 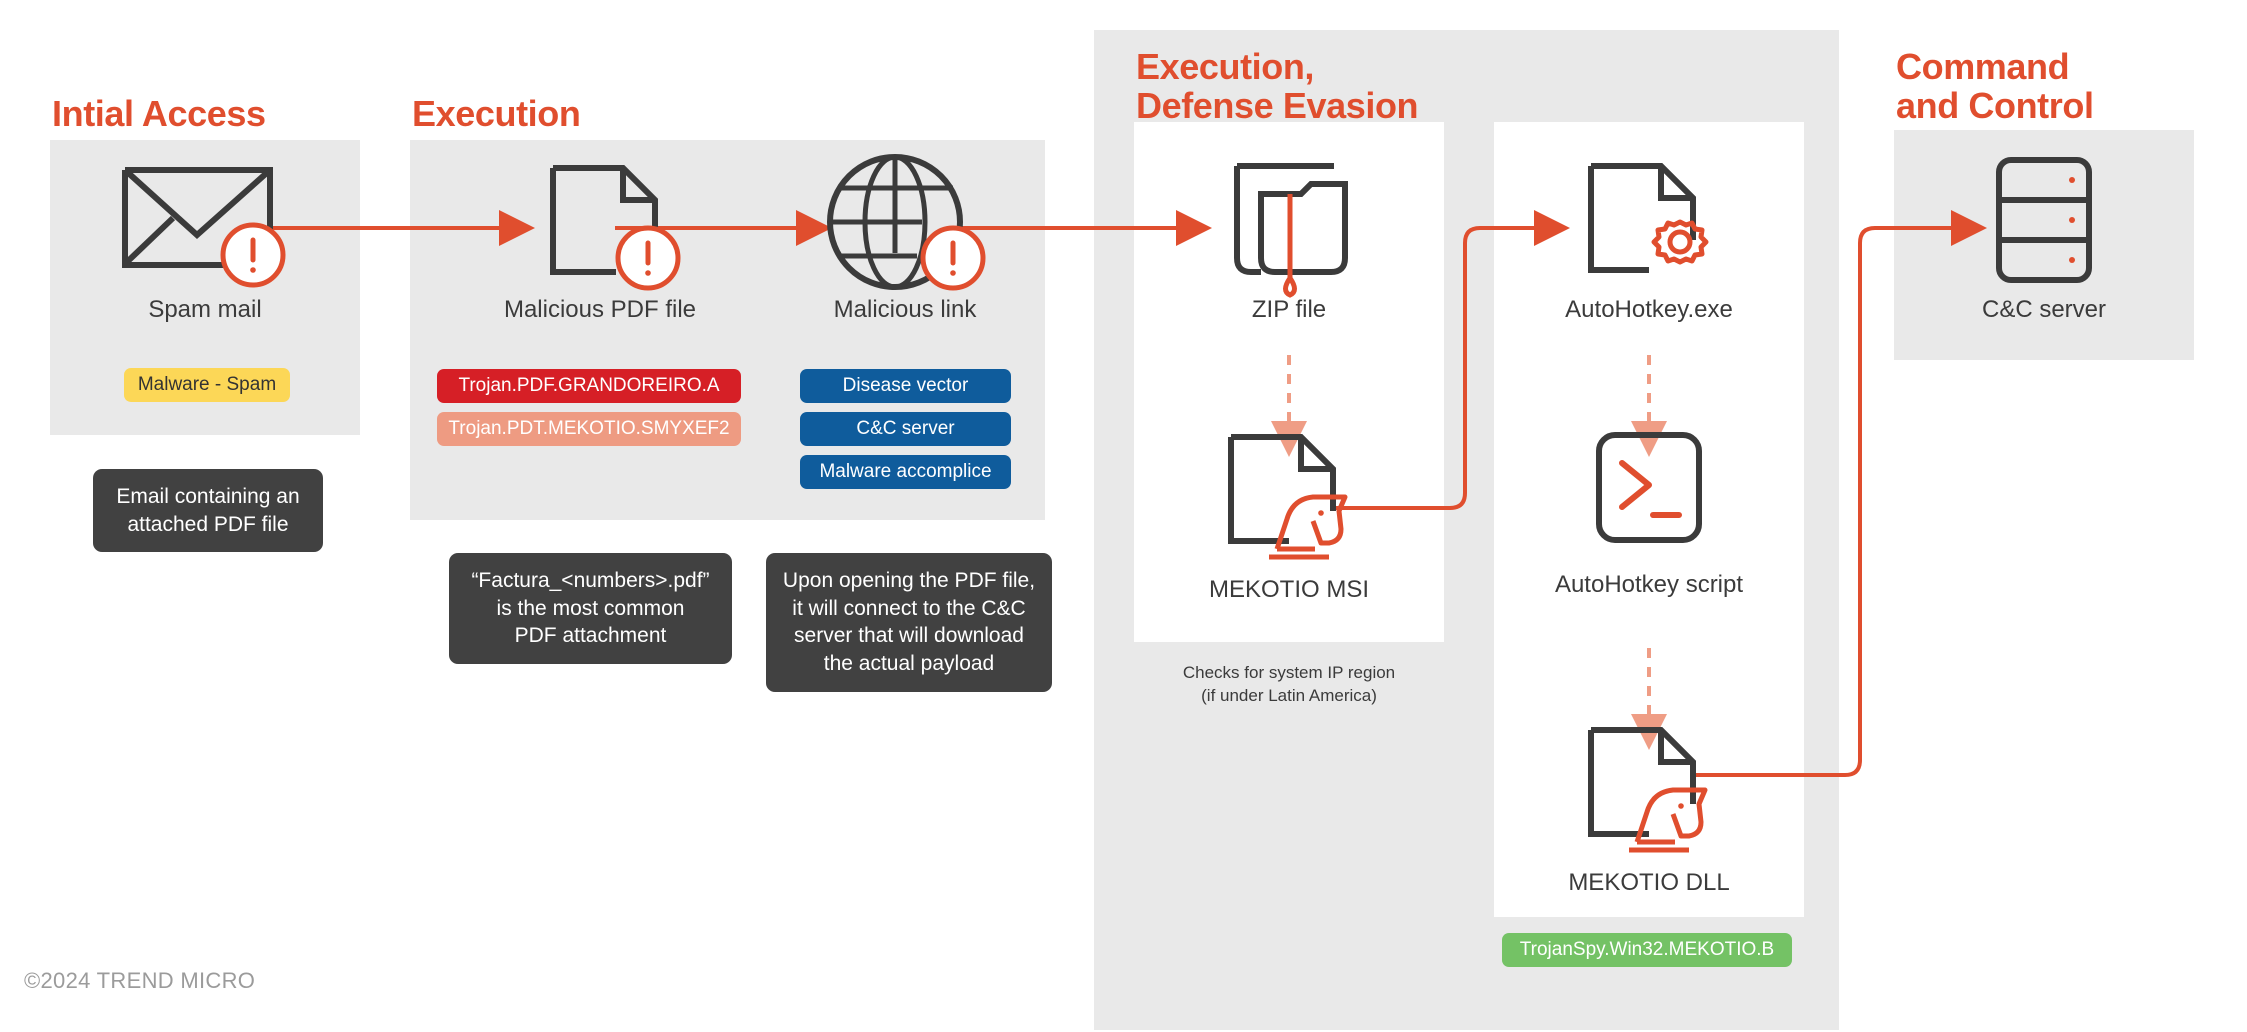 I want to click on node-label-spam-mail: Spam mail, so click(x=205, y=309).